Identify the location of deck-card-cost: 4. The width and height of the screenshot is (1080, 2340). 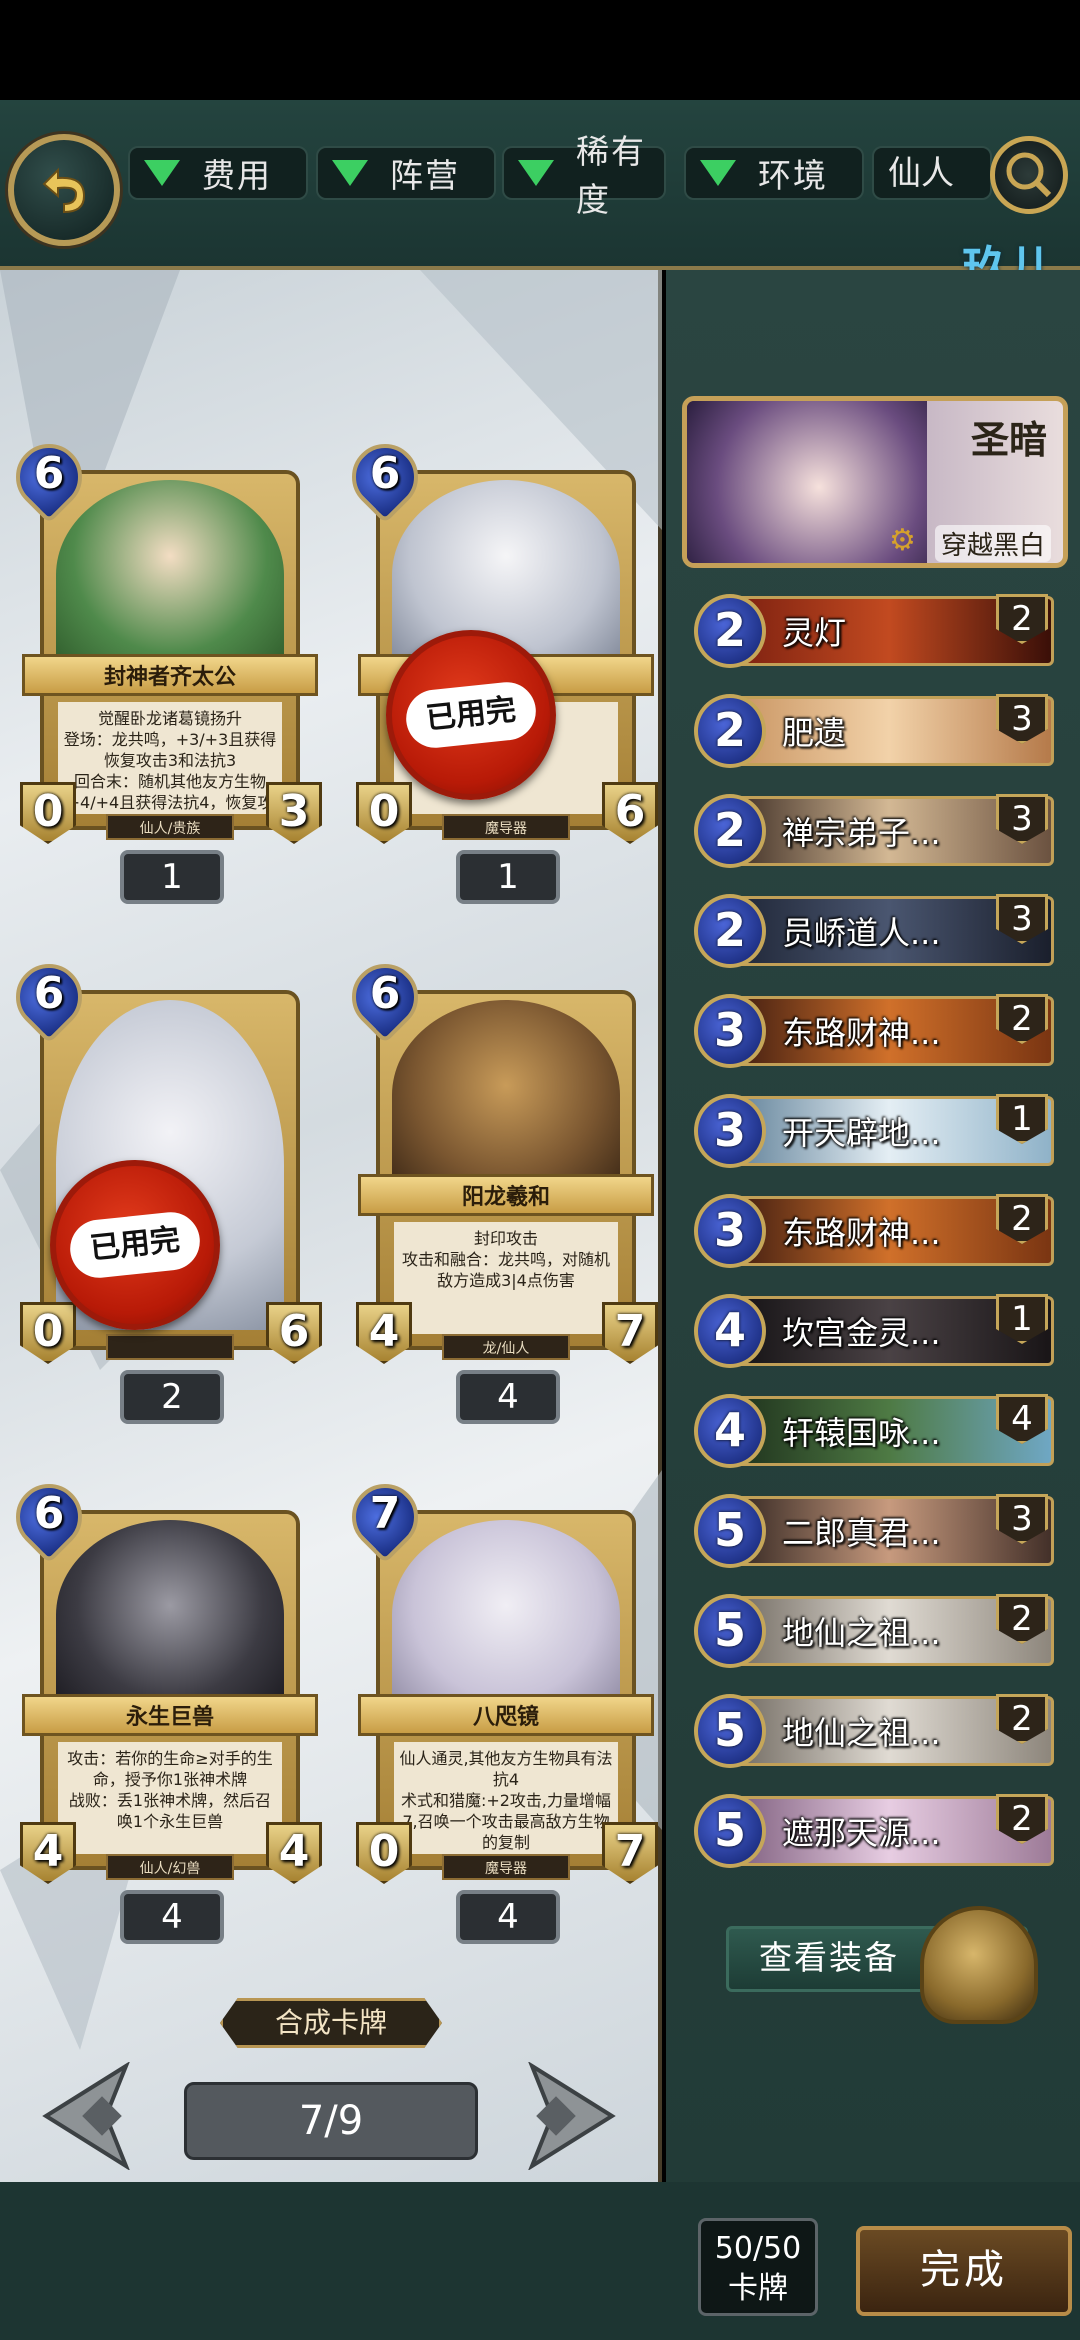
(730, 1331).